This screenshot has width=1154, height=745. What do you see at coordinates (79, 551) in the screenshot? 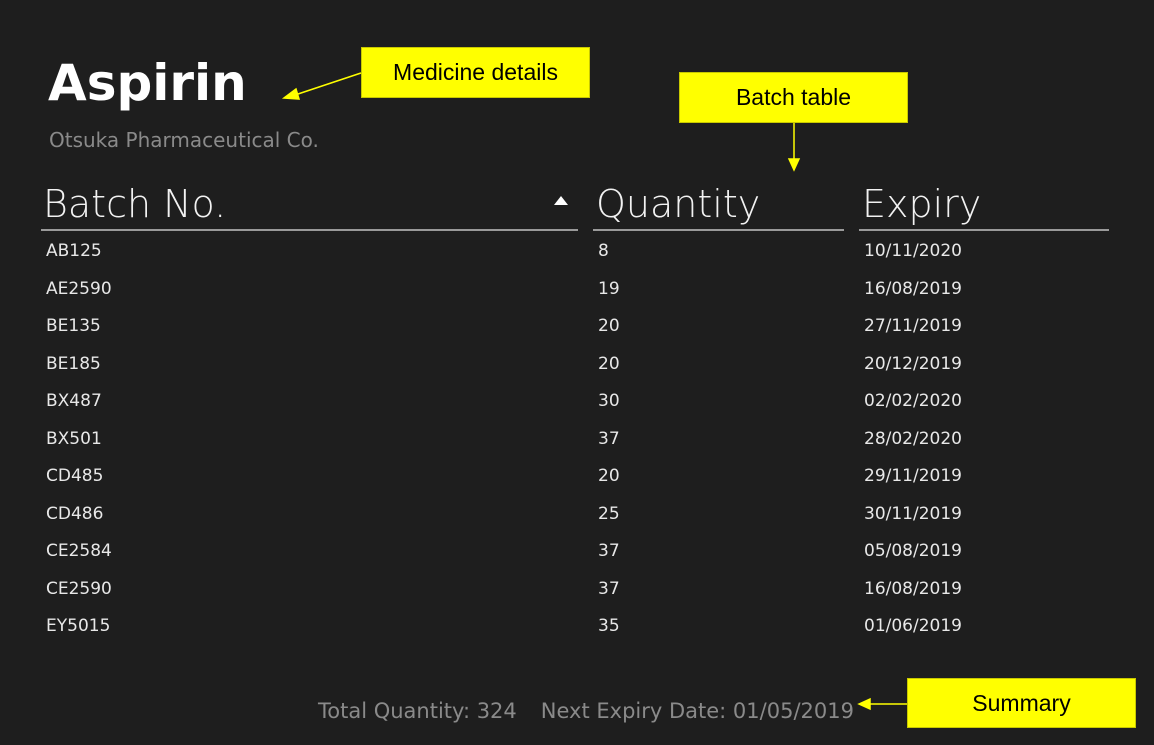
I see `batch-cell: CE2584` at bounding box center [79, 551].